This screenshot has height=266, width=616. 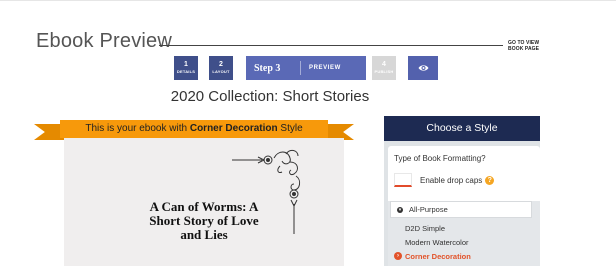 What do you see at coordinates (400, 209) in the screenshot?
I see `chevron-down-icon: ▾` at bounding box center [400, 209].